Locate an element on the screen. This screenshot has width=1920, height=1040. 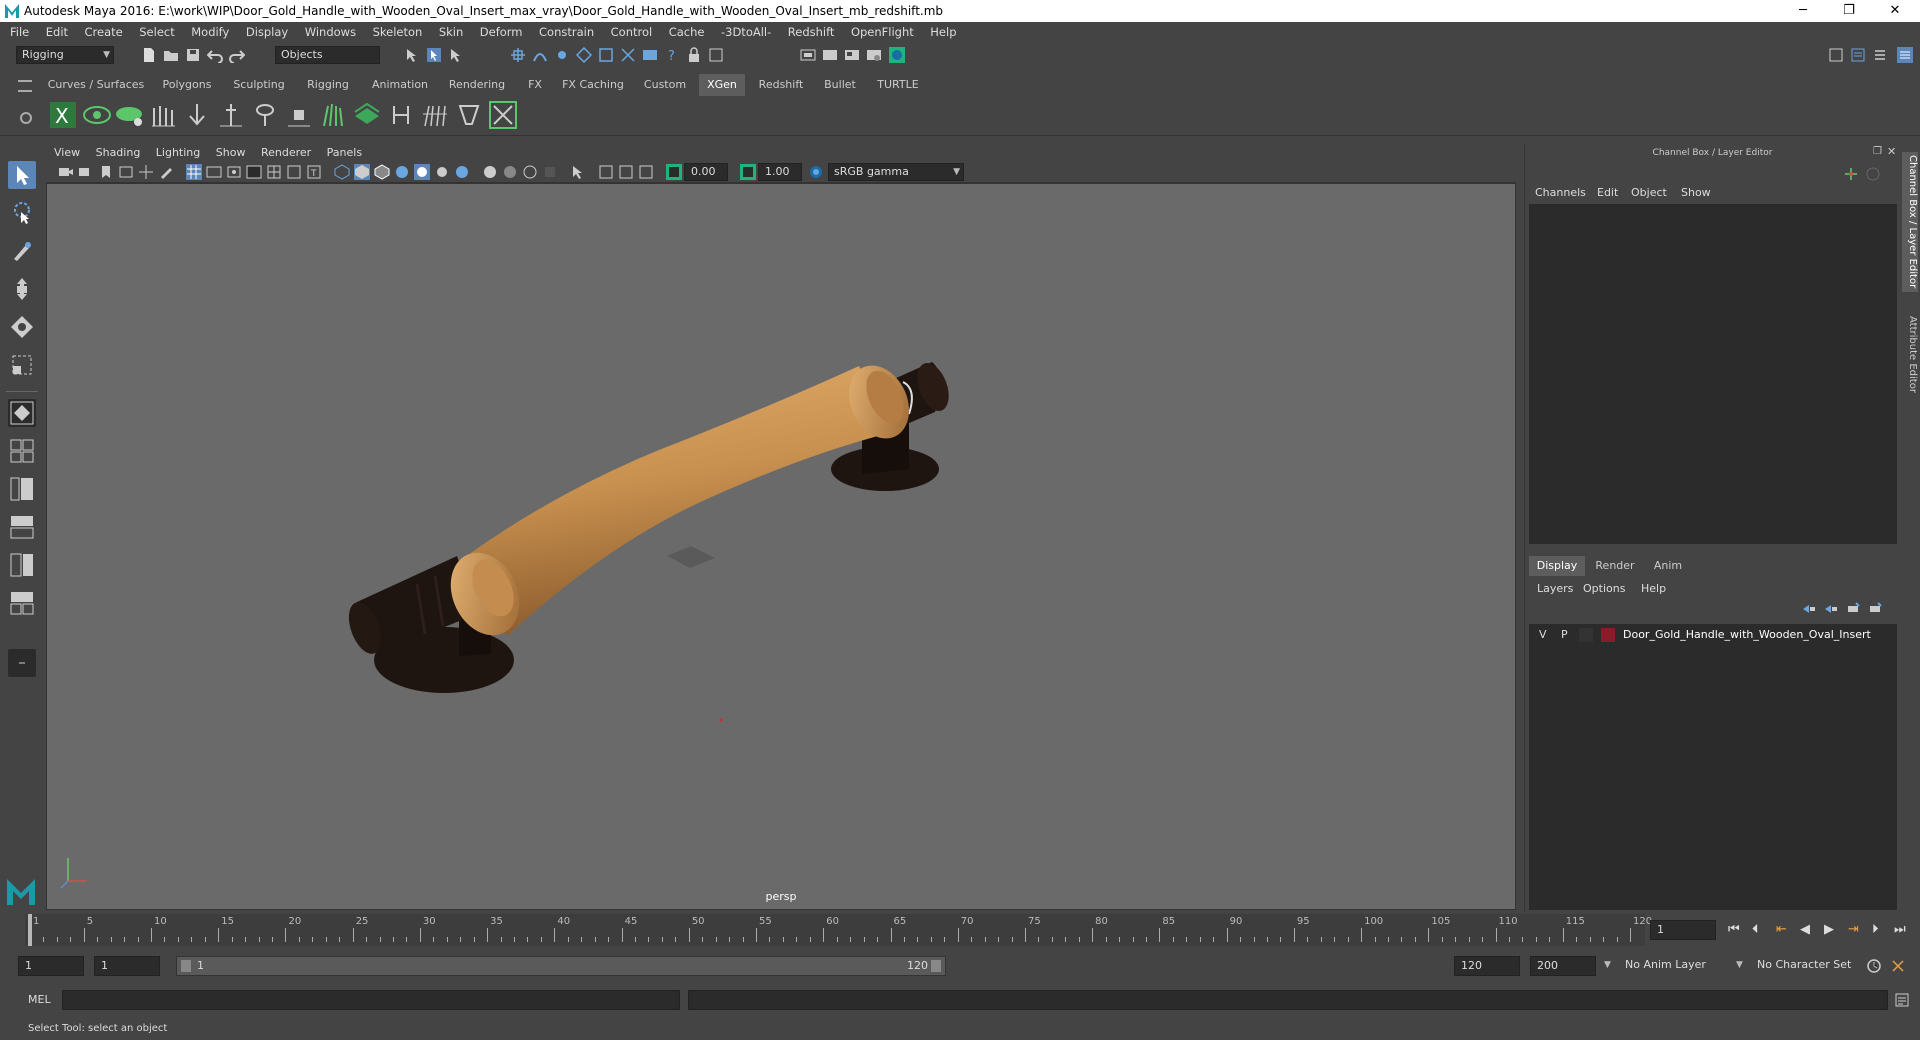
tab-rigging: Rigging is located at coordinates (328, 85).